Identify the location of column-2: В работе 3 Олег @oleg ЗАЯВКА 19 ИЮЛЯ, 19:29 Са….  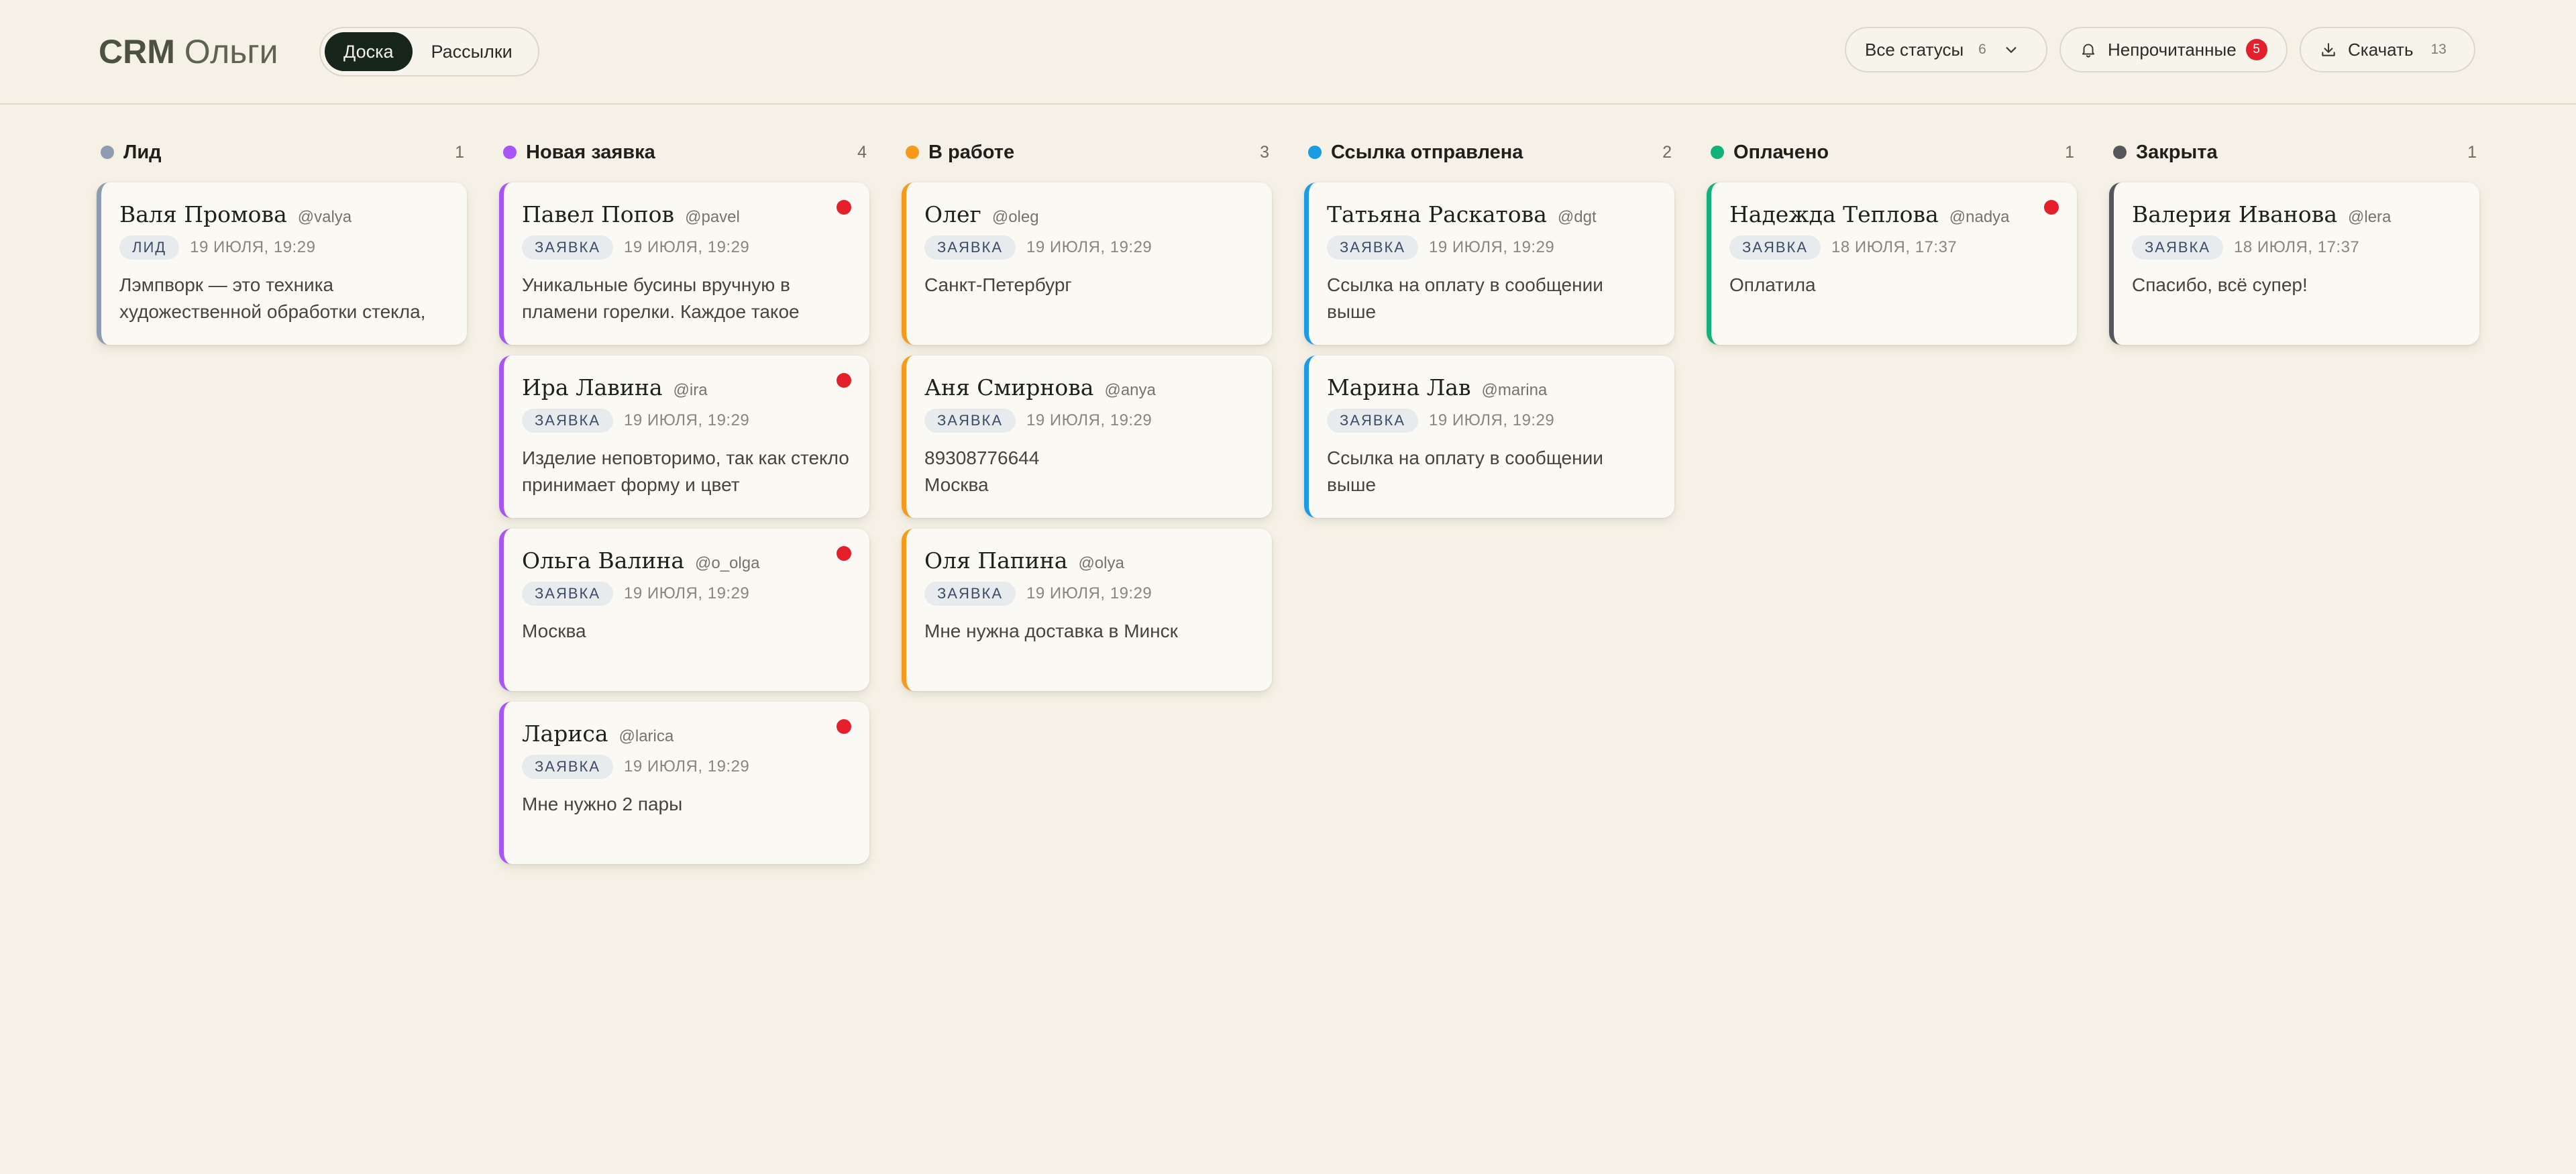
(1087, 418).